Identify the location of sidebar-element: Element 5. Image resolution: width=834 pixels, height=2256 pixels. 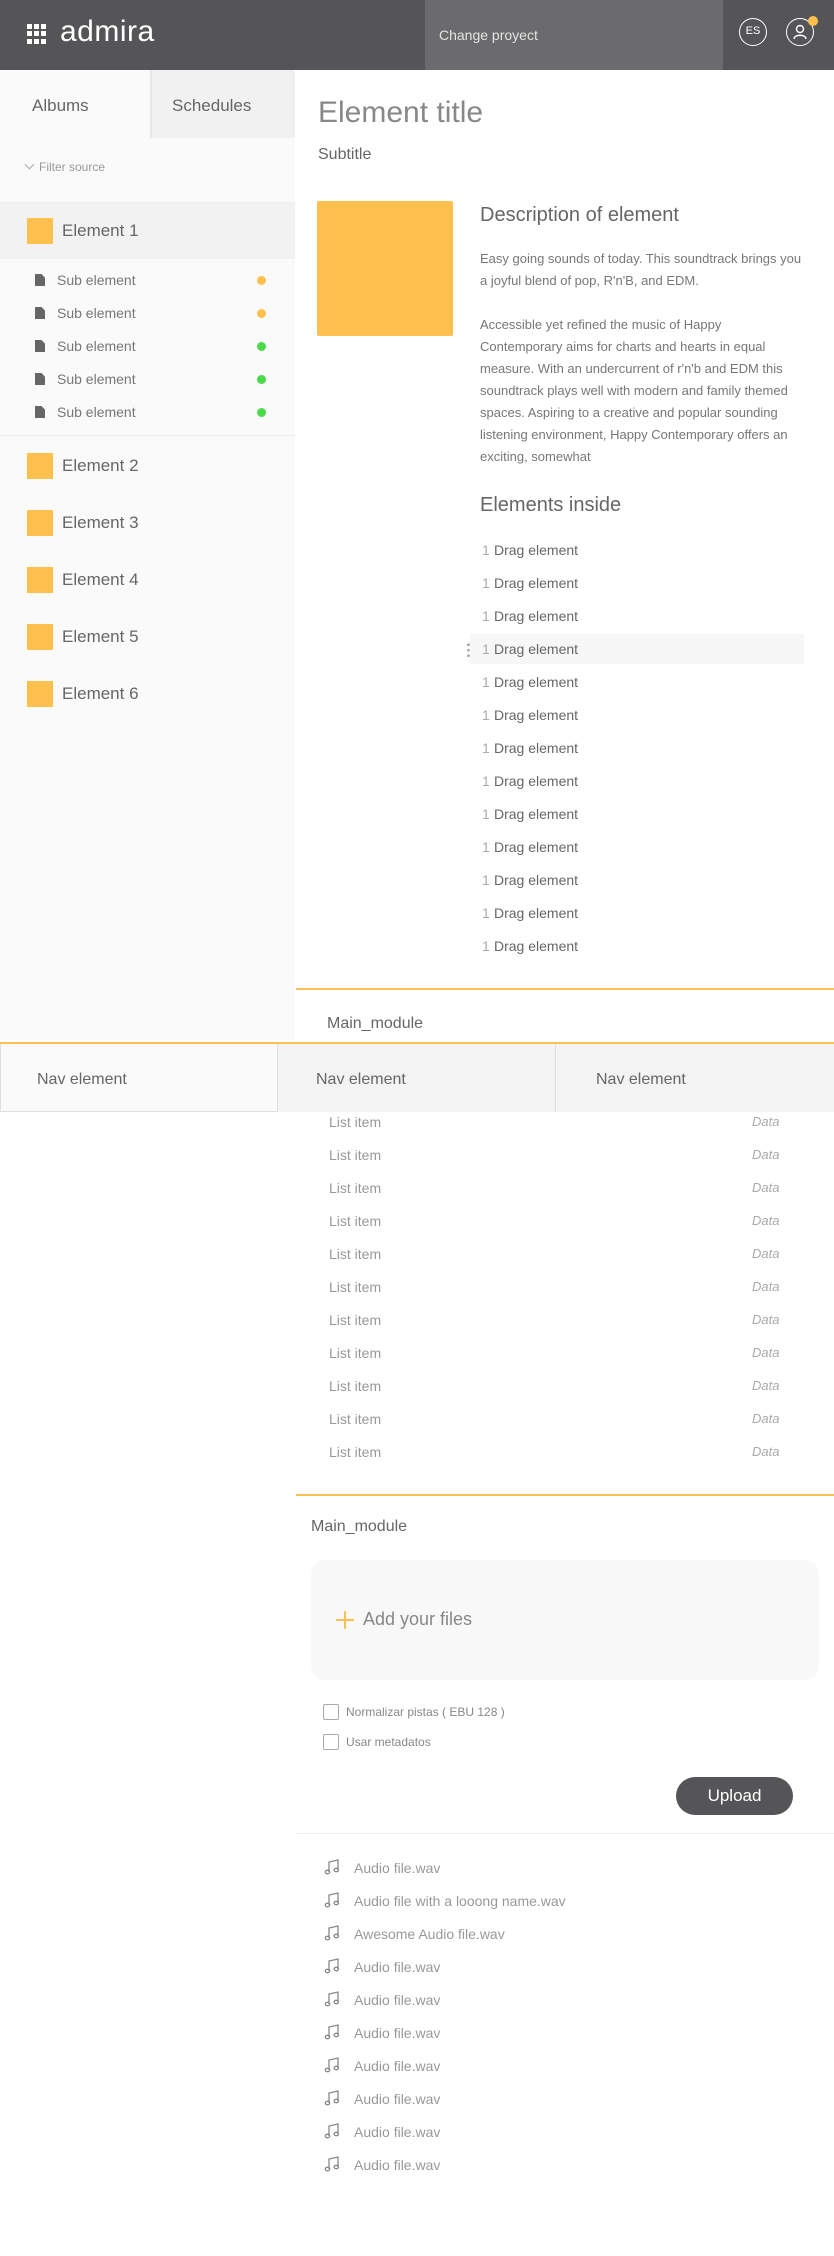
(147, 637).